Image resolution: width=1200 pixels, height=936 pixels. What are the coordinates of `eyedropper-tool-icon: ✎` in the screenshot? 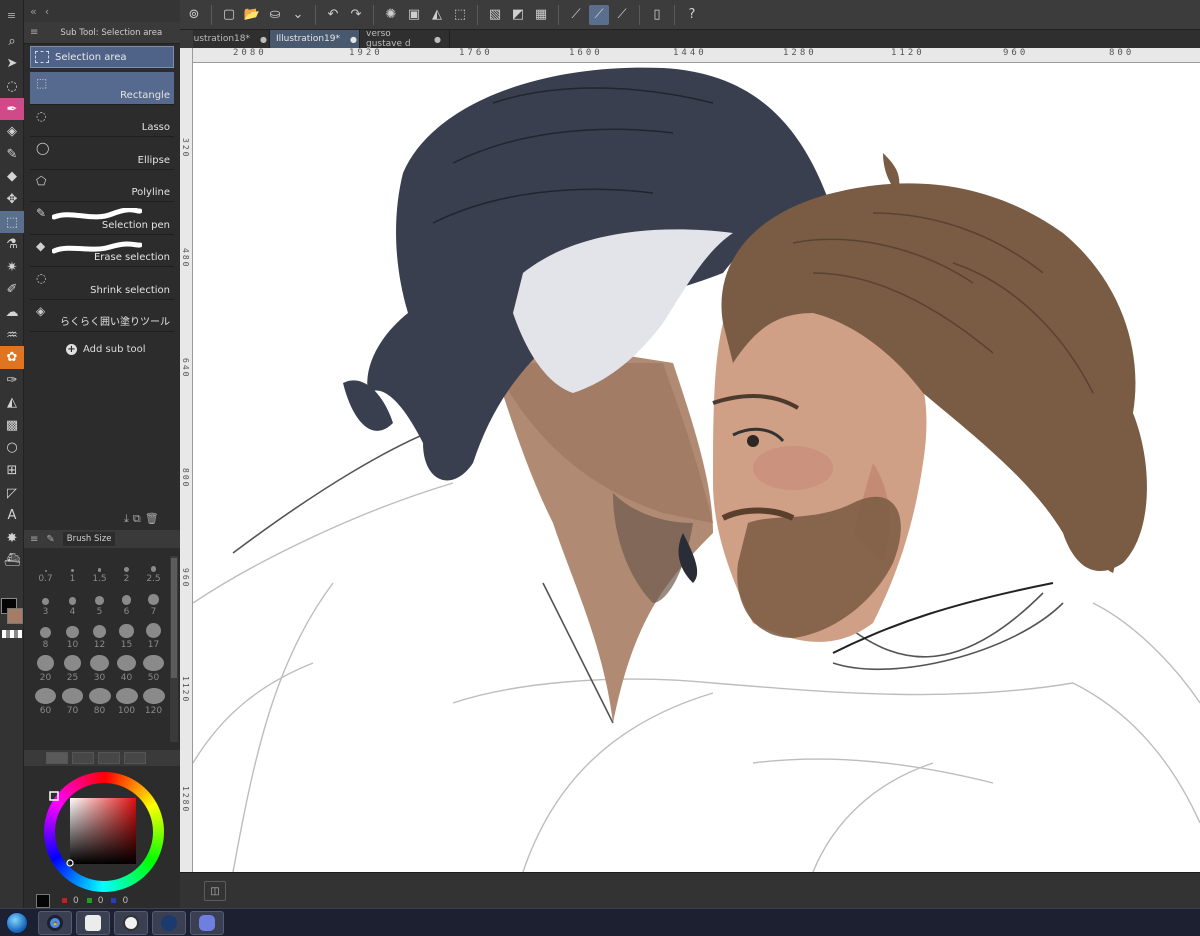 It's located at (12, 154).